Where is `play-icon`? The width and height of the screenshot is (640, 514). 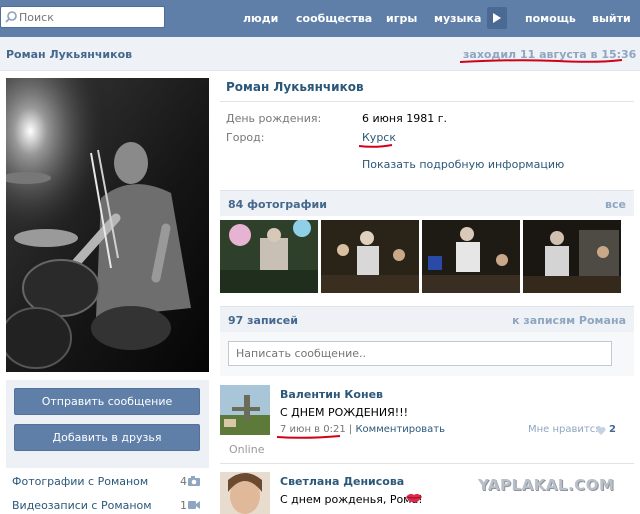
play-icon is located at coordinates (497, 18).